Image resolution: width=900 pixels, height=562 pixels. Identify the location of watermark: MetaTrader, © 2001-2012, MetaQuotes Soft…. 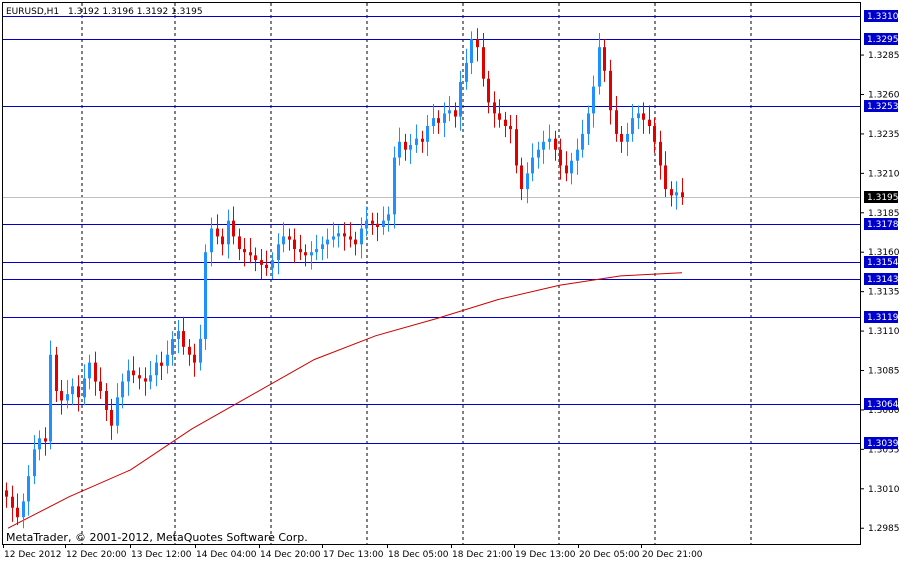
(157, 537).